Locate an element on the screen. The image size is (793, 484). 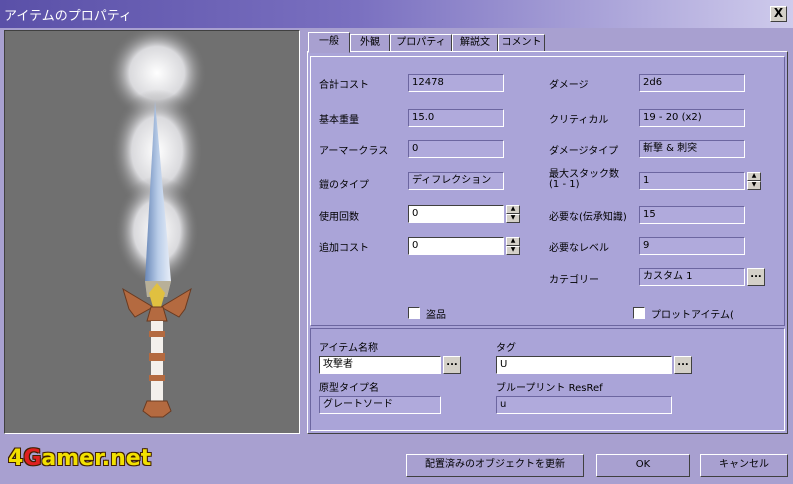
charges-label: 使用回数 is located at coordinates (339, 217).